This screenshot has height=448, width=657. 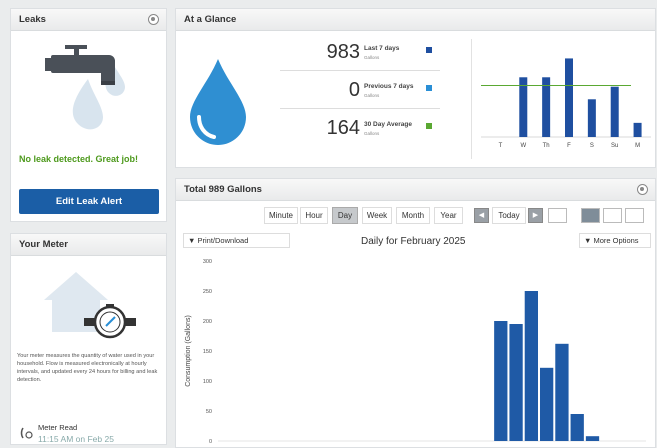 I want to click on weekly-day-label: T, so click(x=501, y=146).